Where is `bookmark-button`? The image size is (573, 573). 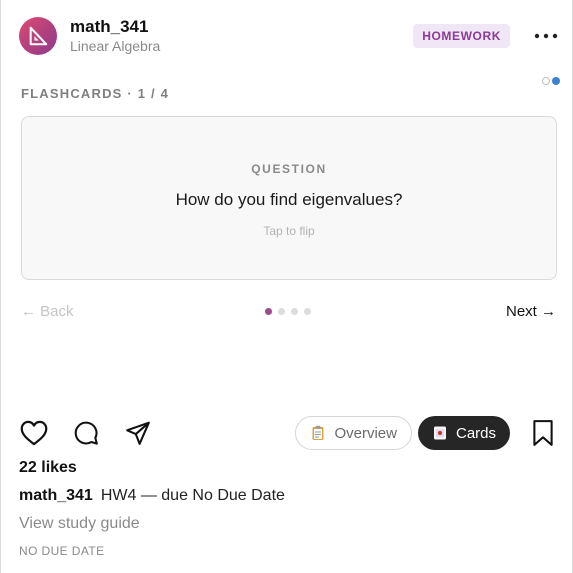
bookmark-button is located at coordinates (543, 433).